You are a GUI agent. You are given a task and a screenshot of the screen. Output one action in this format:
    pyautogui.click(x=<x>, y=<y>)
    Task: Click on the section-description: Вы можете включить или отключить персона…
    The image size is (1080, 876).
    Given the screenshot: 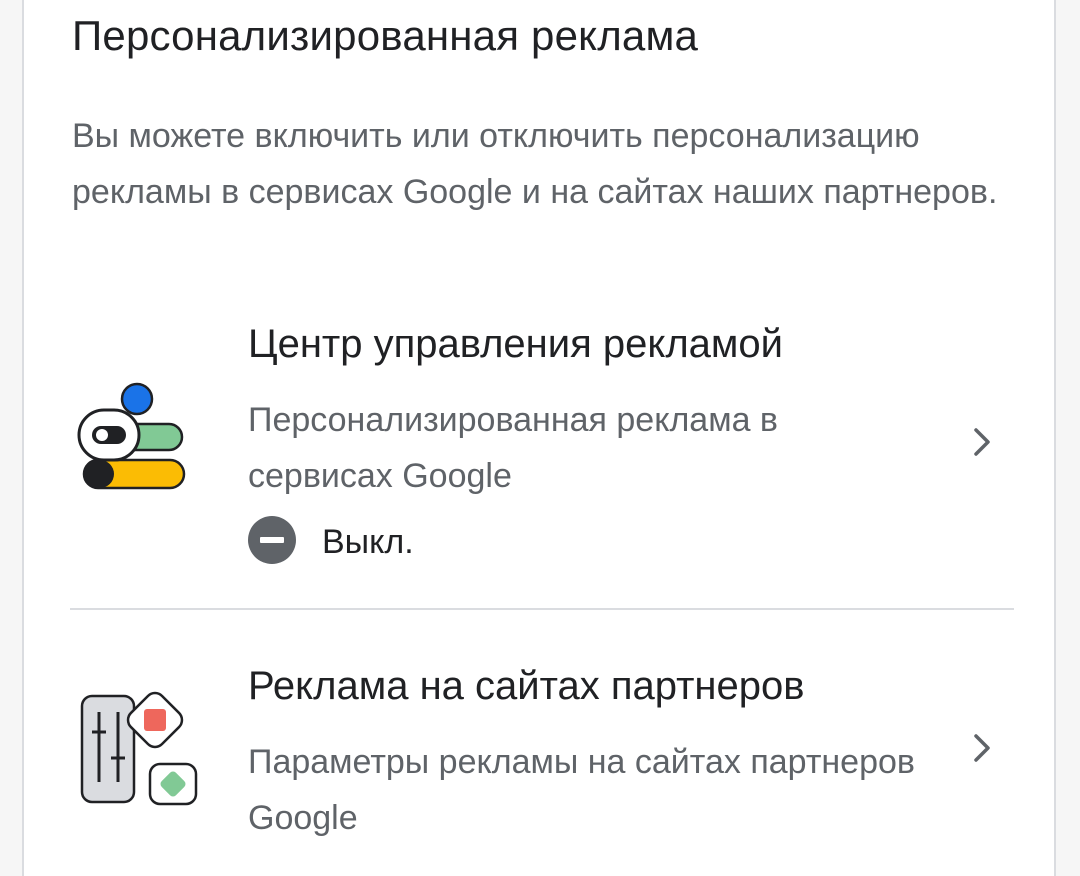 What is the action you would take?
    pyautogui.click(x=535, y=164)
    